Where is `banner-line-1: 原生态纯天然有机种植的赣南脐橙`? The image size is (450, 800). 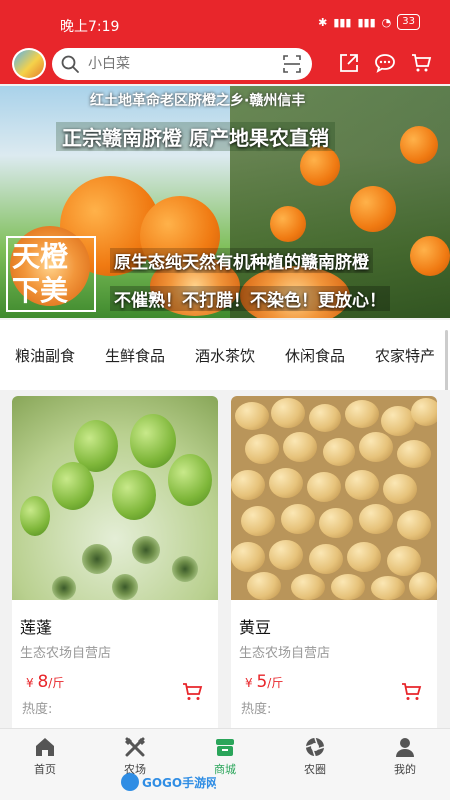 banner-line-1: 原生态纯天然有机种植的赣南脐橙 is located at coordinates (241, 260).